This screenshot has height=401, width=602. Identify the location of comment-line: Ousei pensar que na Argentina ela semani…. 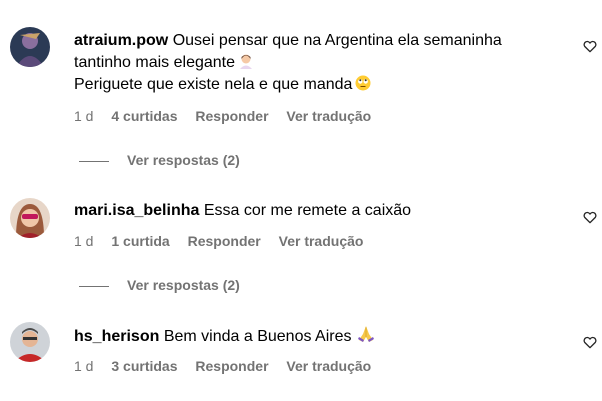
(337, 40).